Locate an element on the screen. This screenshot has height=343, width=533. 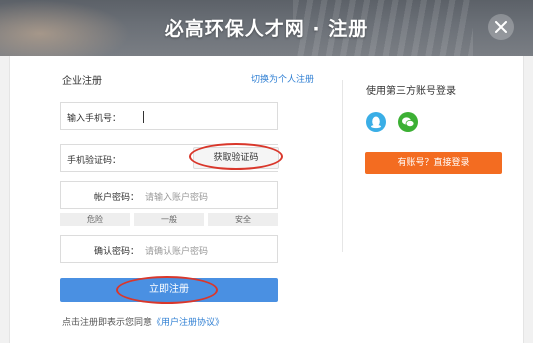
confirm-password-field: 确认密码： 请确认账户密码 is located at coordinates (169, 249).